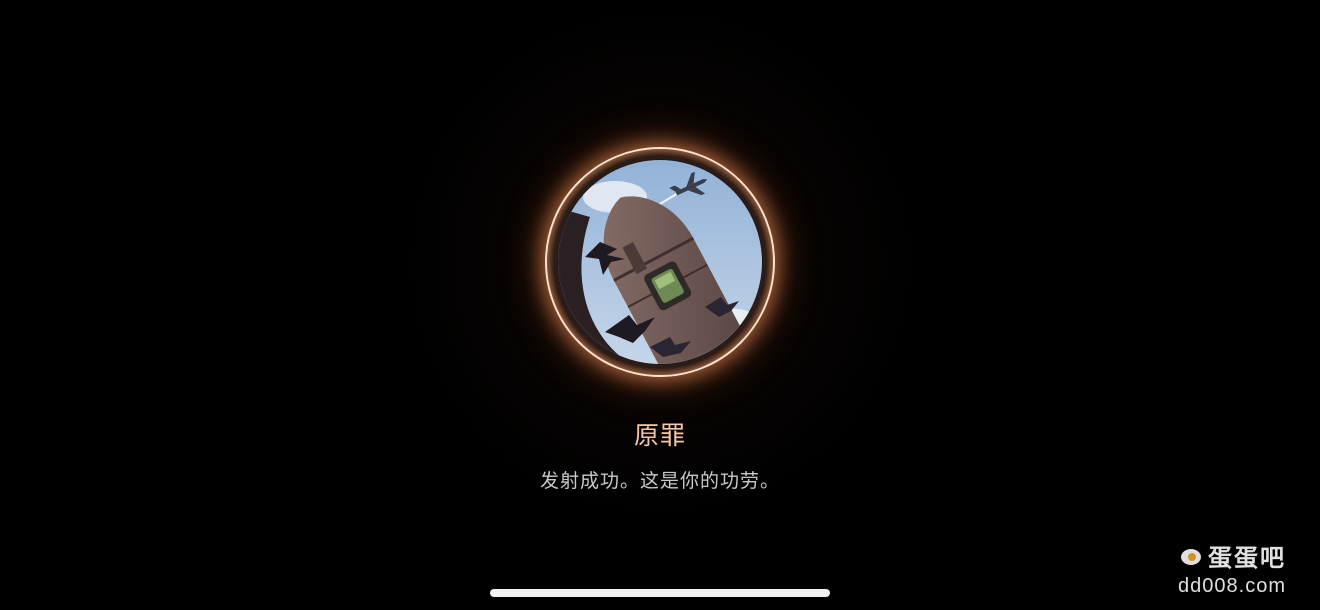  I want to click on achievement-badge, so click(660, 262).